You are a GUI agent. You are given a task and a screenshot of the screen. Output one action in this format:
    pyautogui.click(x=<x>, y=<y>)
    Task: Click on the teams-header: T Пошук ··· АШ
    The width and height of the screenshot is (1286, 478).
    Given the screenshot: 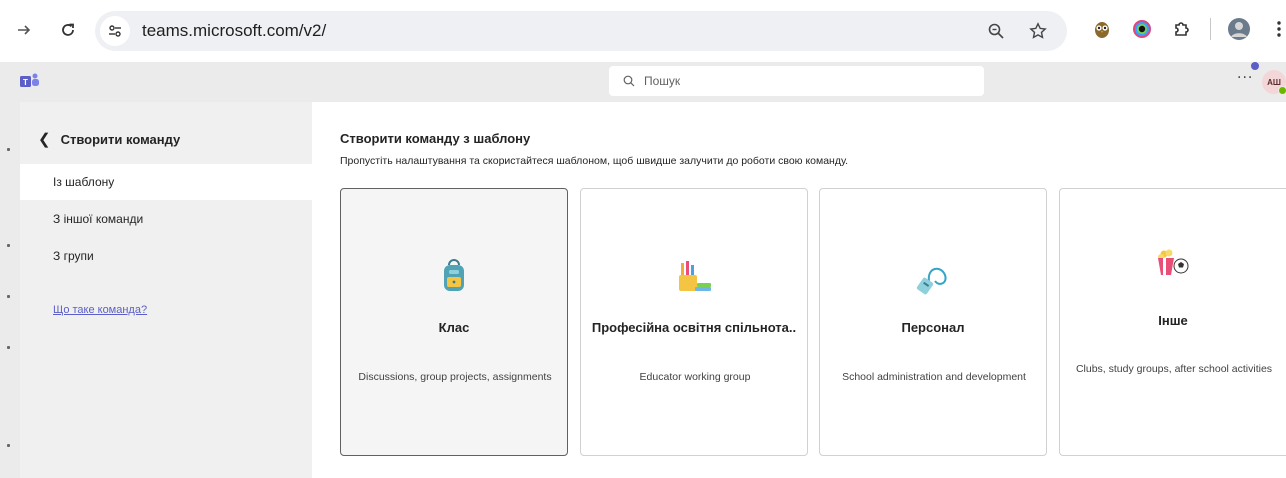 What is the action you would take?
    pyautogui.click(x=643, y=82)
    